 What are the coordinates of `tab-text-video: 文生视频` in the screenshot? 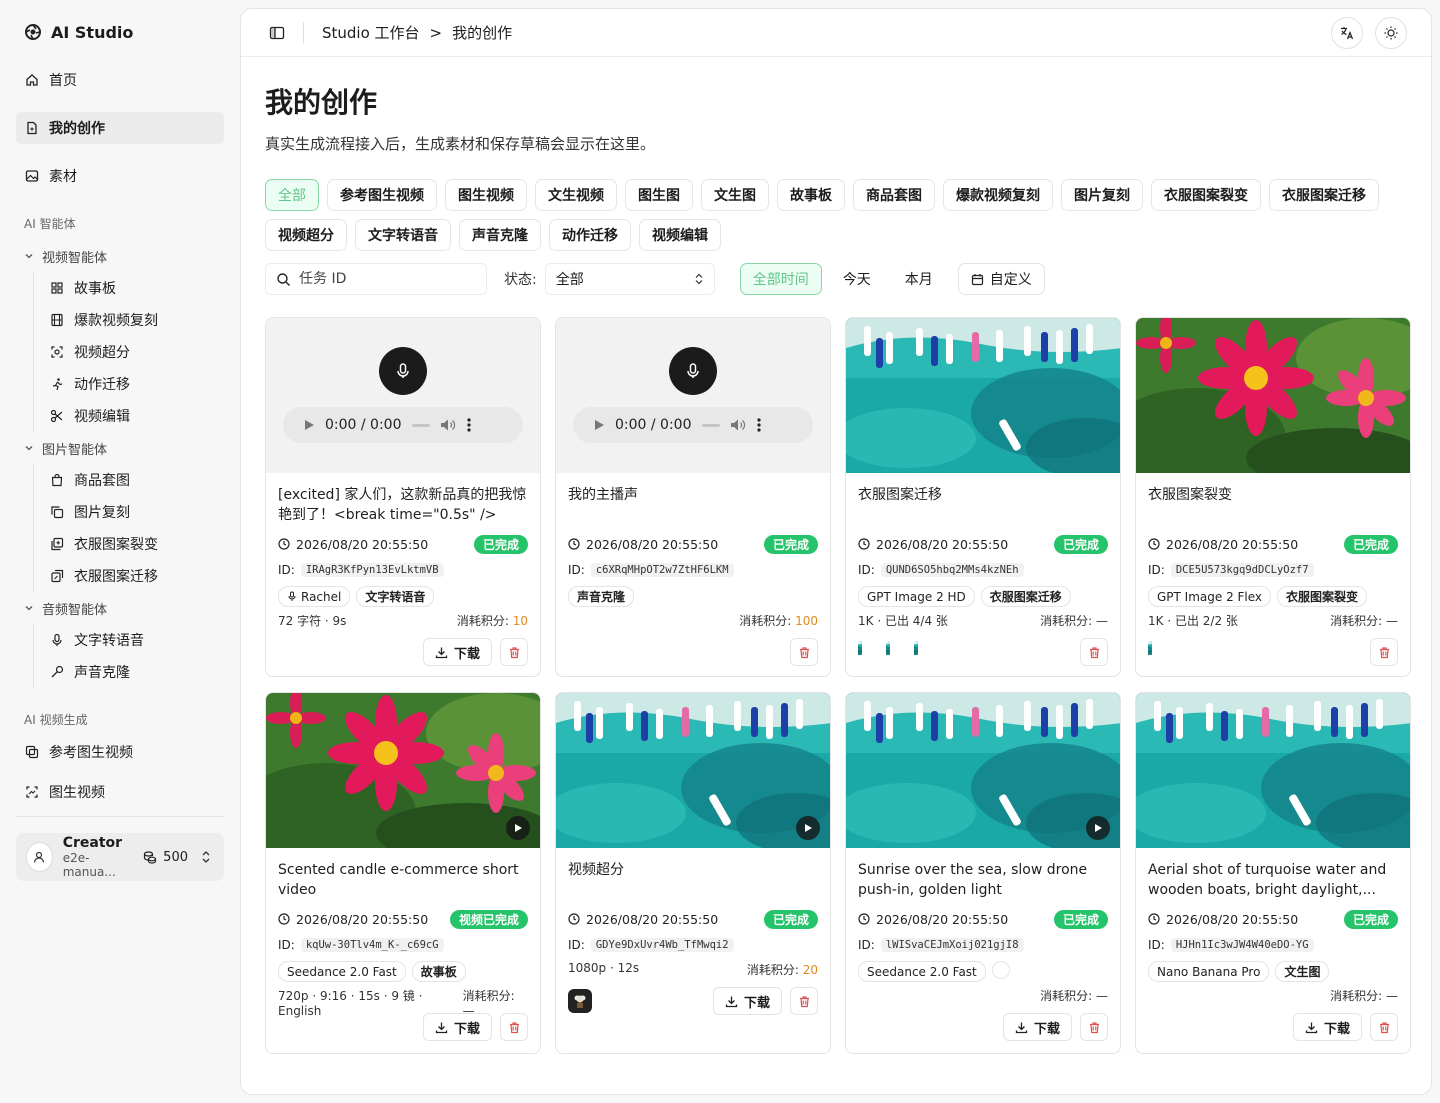 It's located at (576, 195).